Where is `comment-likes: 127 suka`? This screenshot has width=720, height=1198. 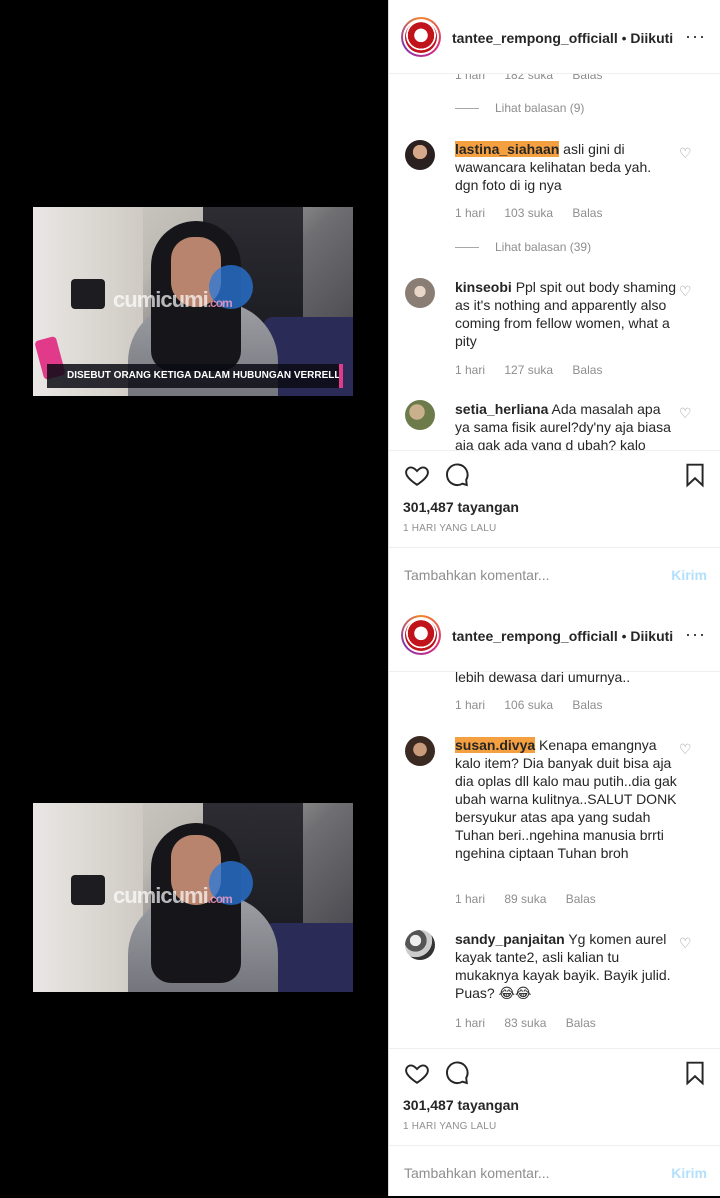
comment-likes: 127 suka is located at coordinates (528, 370).